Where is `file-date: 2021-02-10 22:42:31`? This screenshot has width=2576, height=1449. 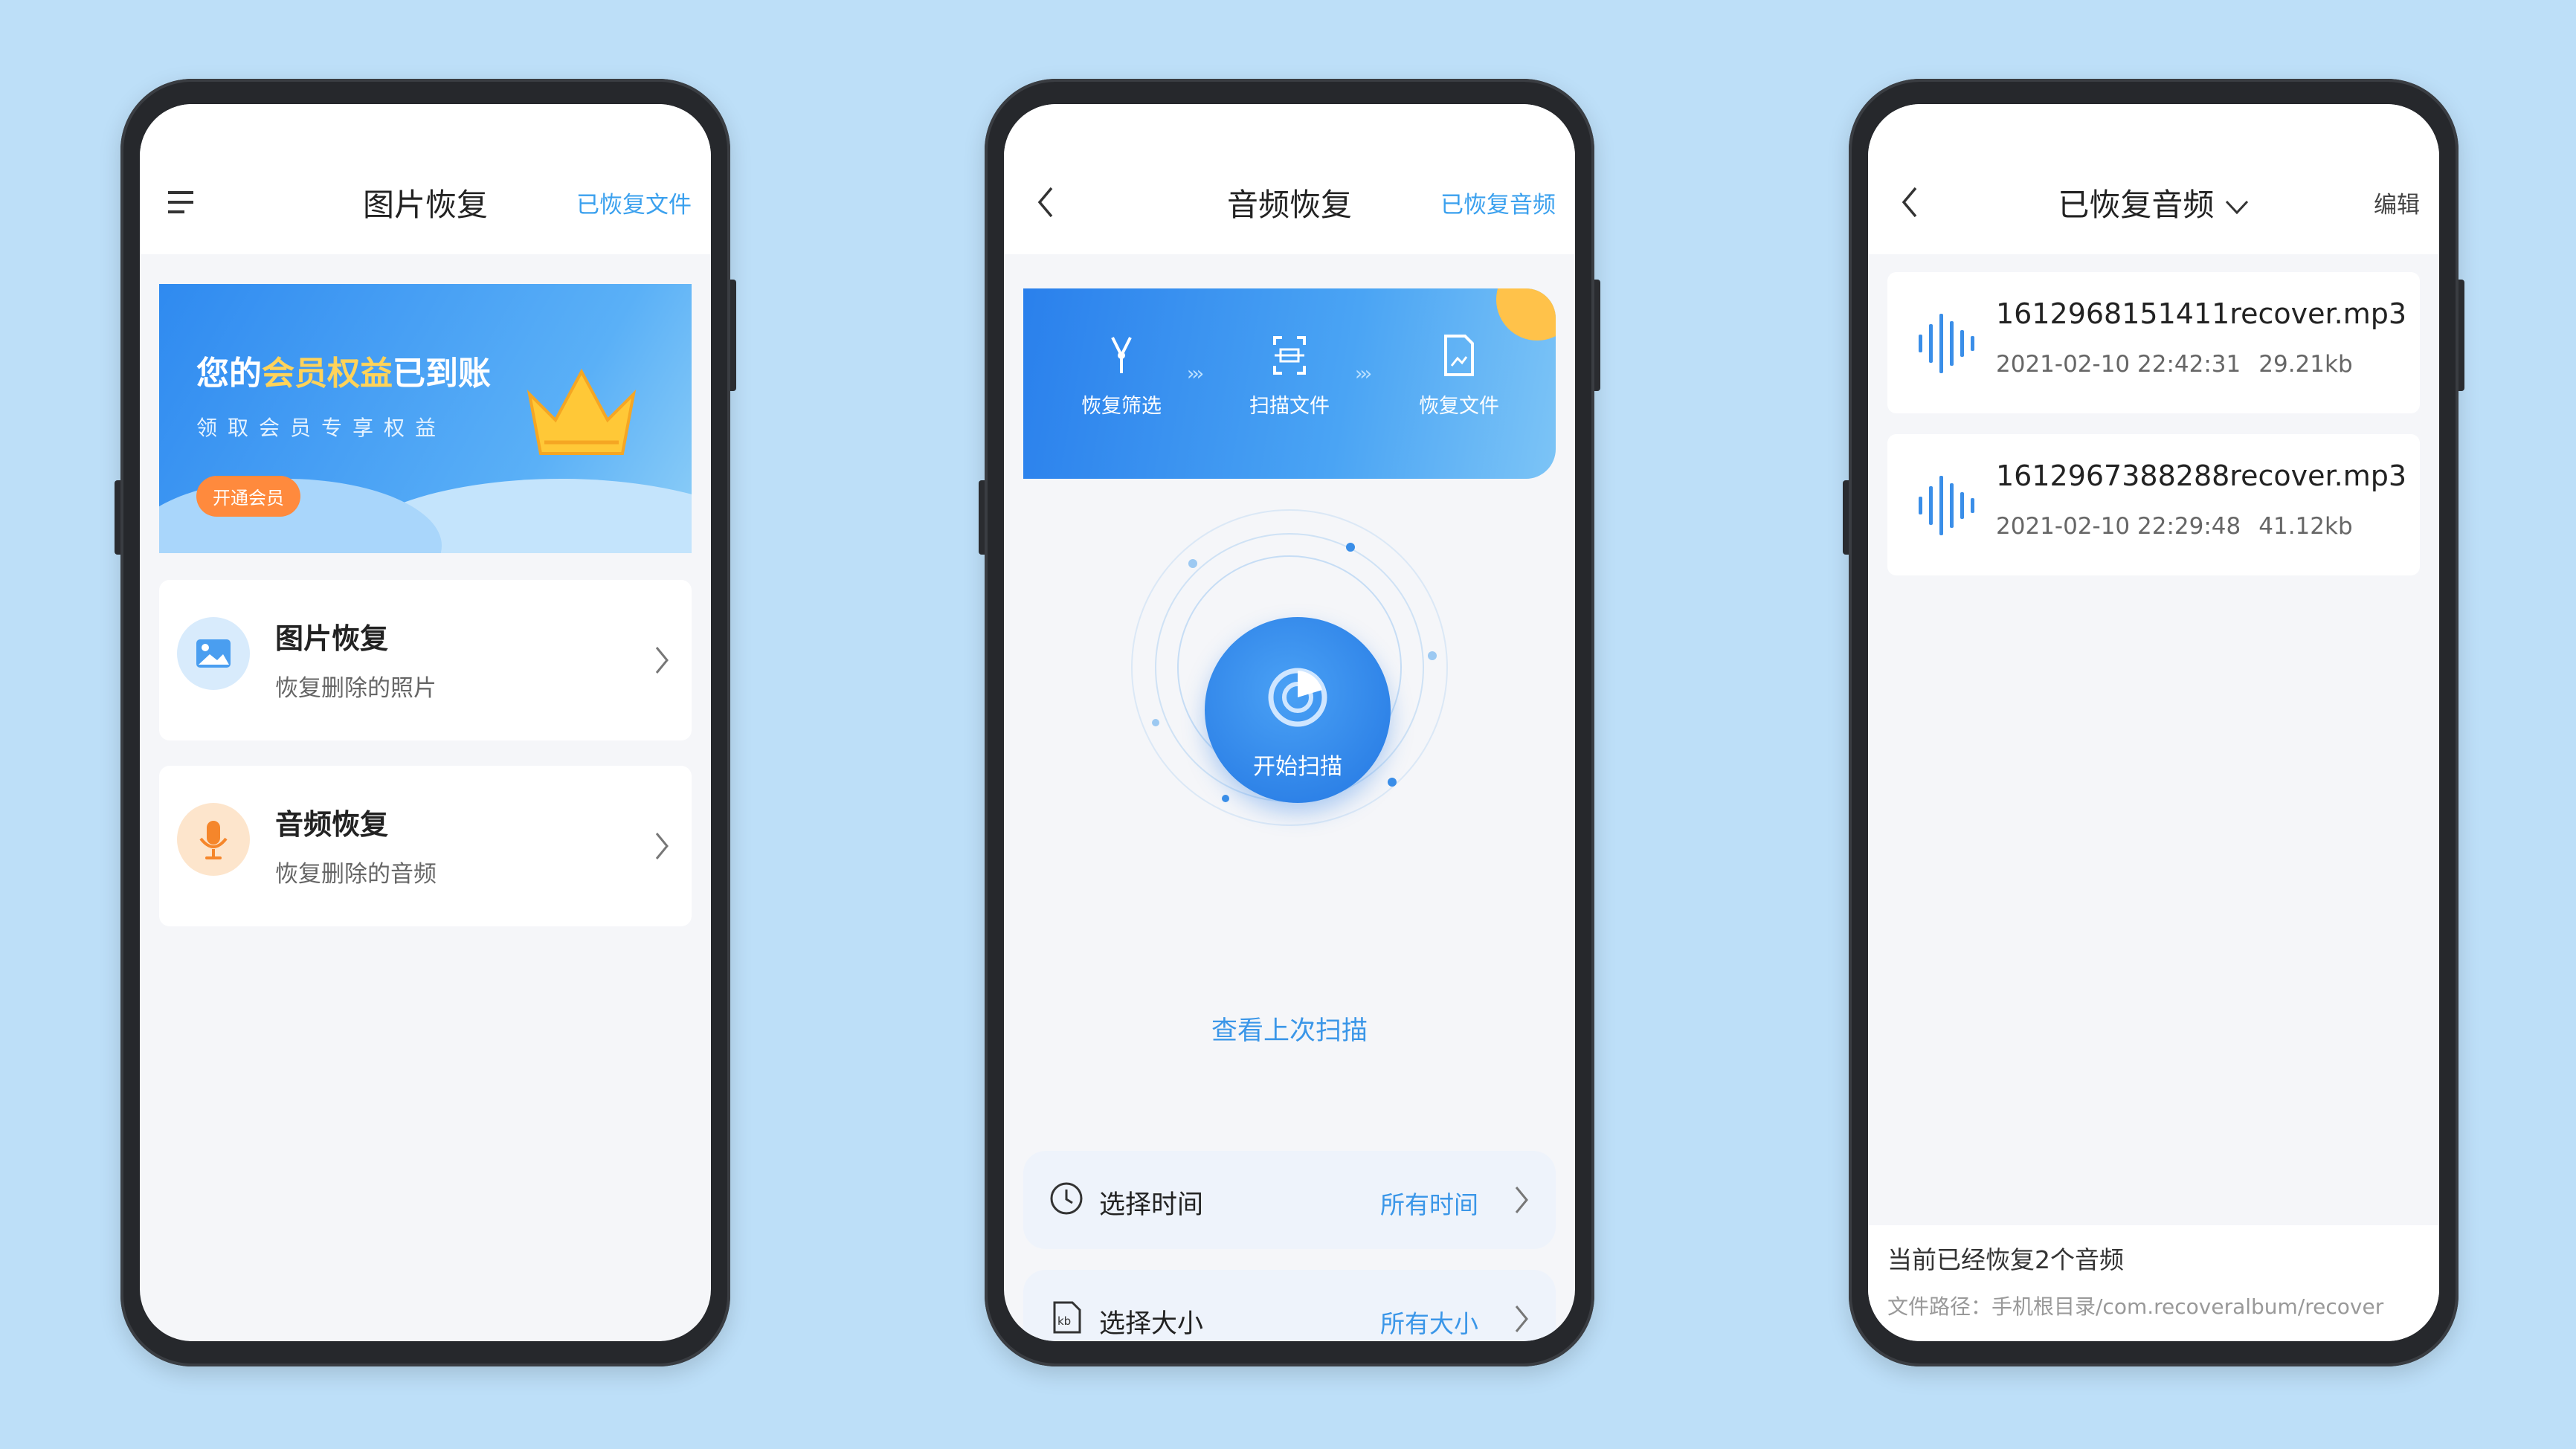 file-date: 2021-02-10 22:42:31 is located at coordinates (2118, 364).